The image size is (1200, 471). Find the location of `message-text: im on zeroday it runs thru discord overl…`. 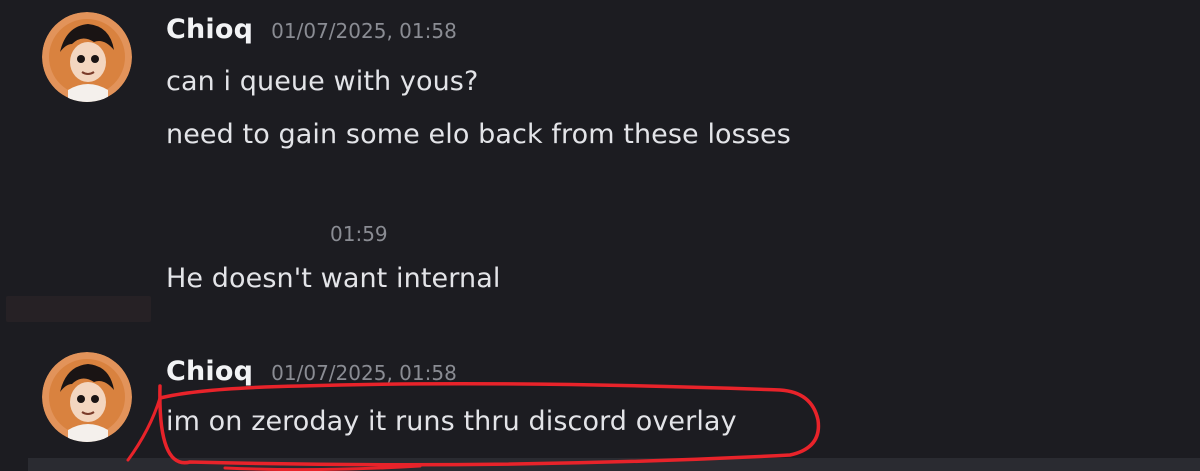

message-text: im on zeroday it runs thru discord overl… is located at coordinates (451, 421).